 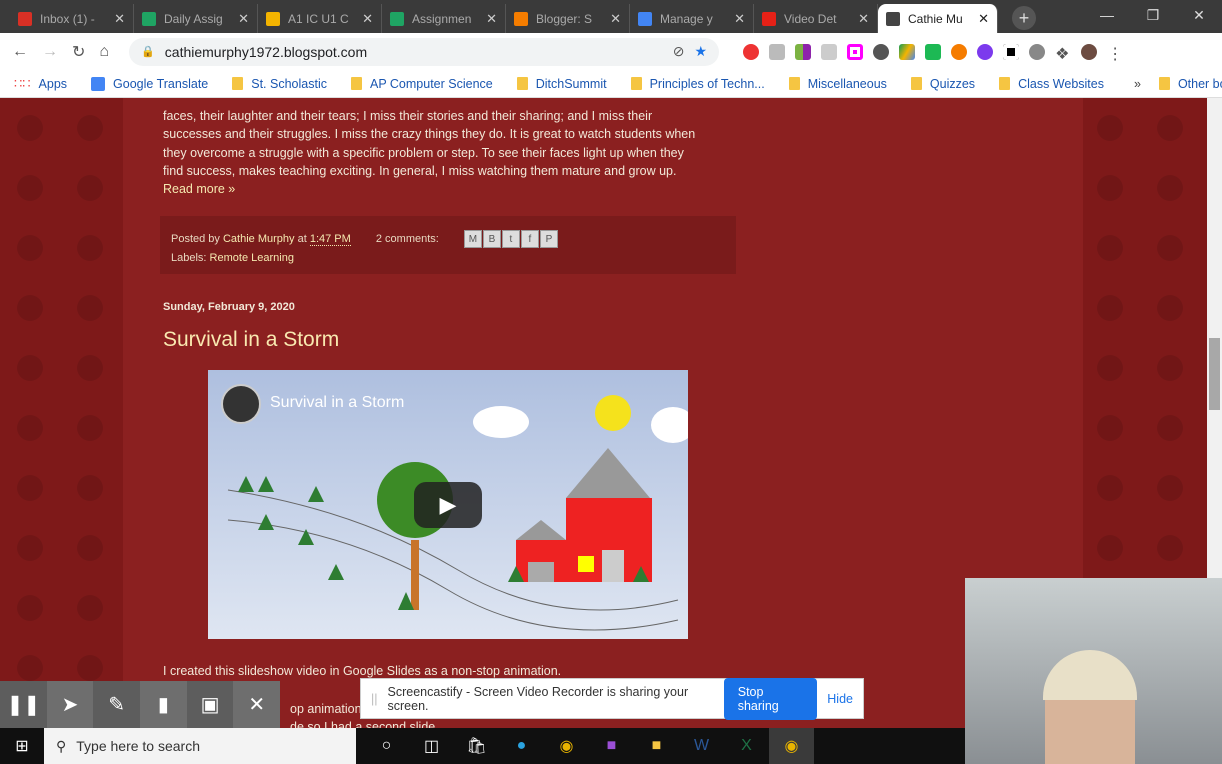 I want to click on reload-icon: ↻, so click(x=78, y=52).